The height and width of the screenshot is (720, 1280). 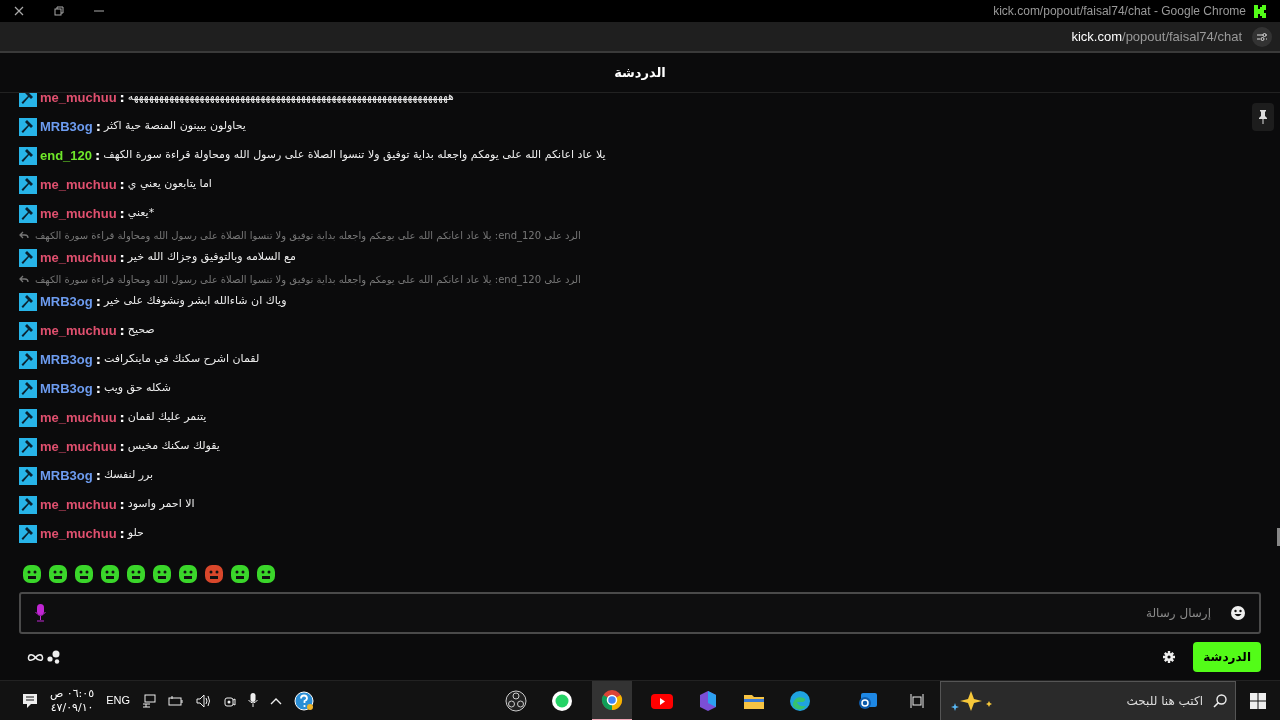 I want to click on scrollbar-thumb, so click(x=1278, y=537).